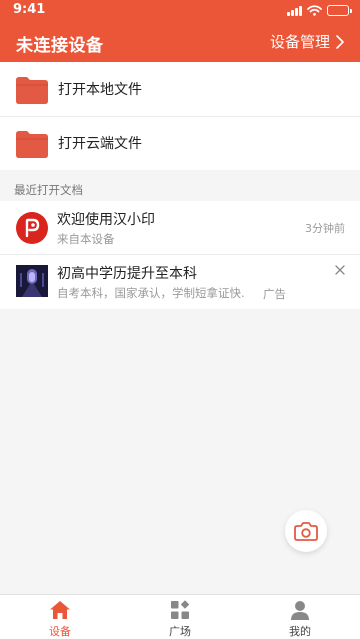 The height and width of the screenshot is (639, 360). What do you see at coordinates (48, 190) in the screenshot?
I see `recent-section-label: 最近打开文档` at bounding box center [48, 190].